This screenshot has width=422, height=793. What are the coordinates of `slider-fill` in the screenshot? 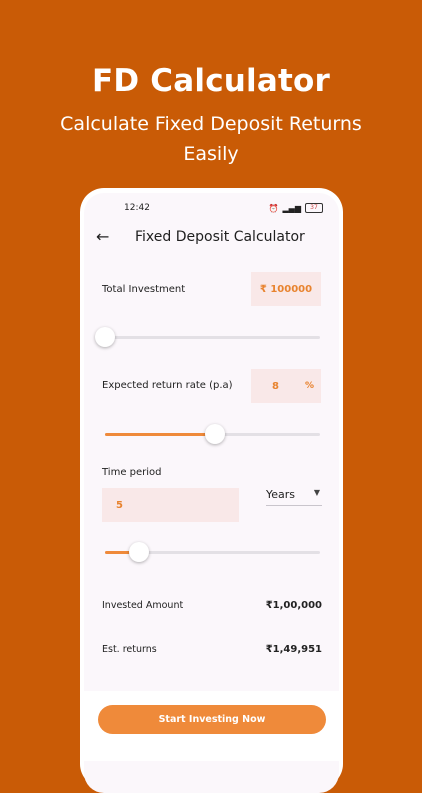 It's located at (160, 434).